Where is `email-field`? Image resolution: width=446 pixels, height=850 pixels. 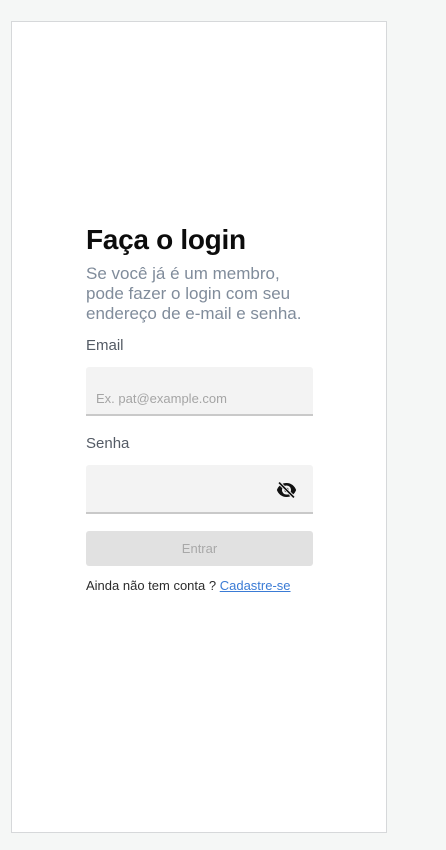
email-field is located at coordinates (199, 390).